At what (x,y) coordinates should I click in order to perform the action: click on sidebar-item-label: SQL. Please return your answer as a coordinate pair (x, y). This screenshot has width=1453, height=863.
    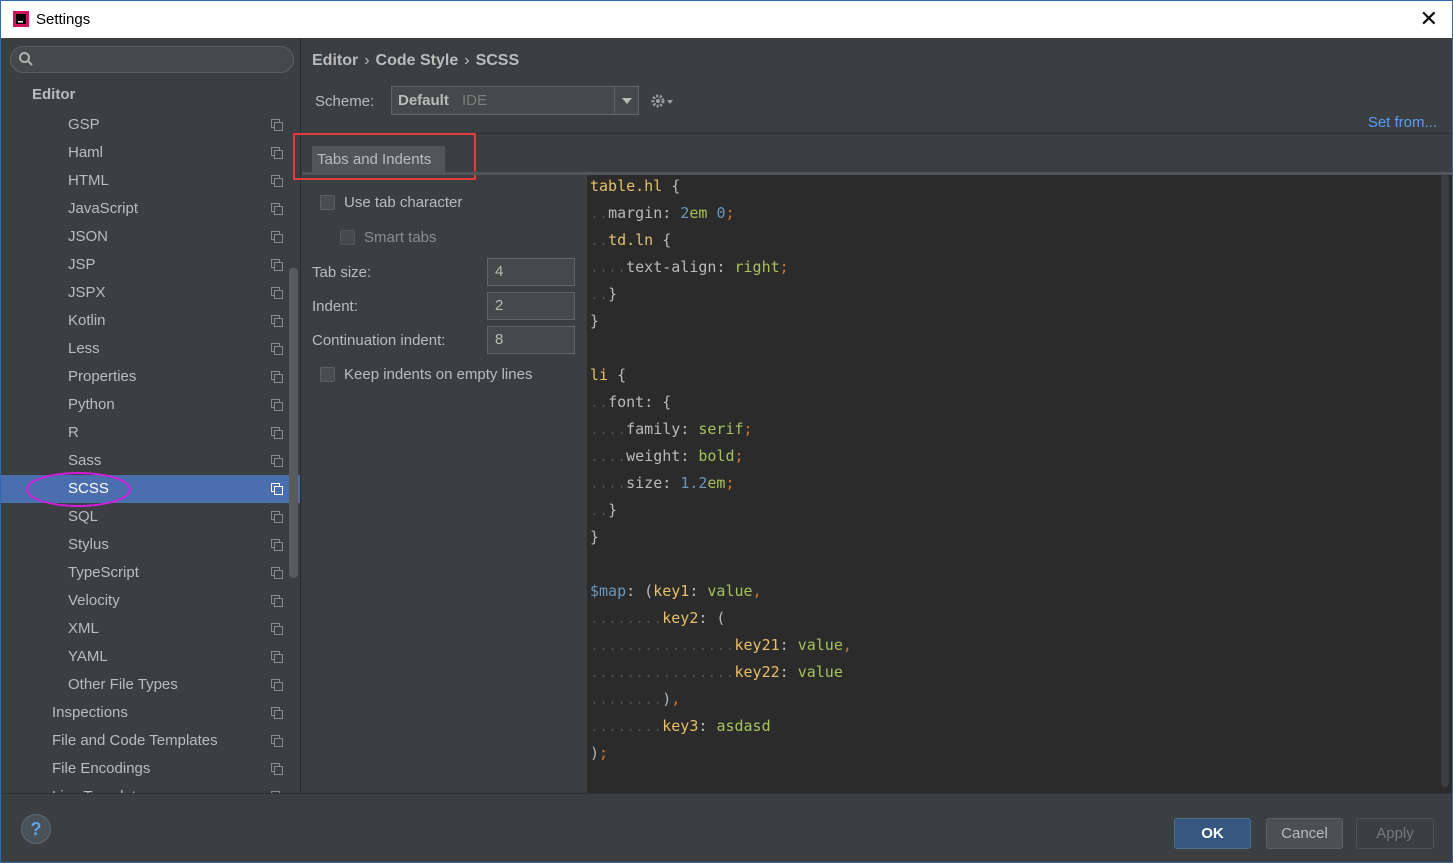
    Looking at the image, I should click on (83, 516).